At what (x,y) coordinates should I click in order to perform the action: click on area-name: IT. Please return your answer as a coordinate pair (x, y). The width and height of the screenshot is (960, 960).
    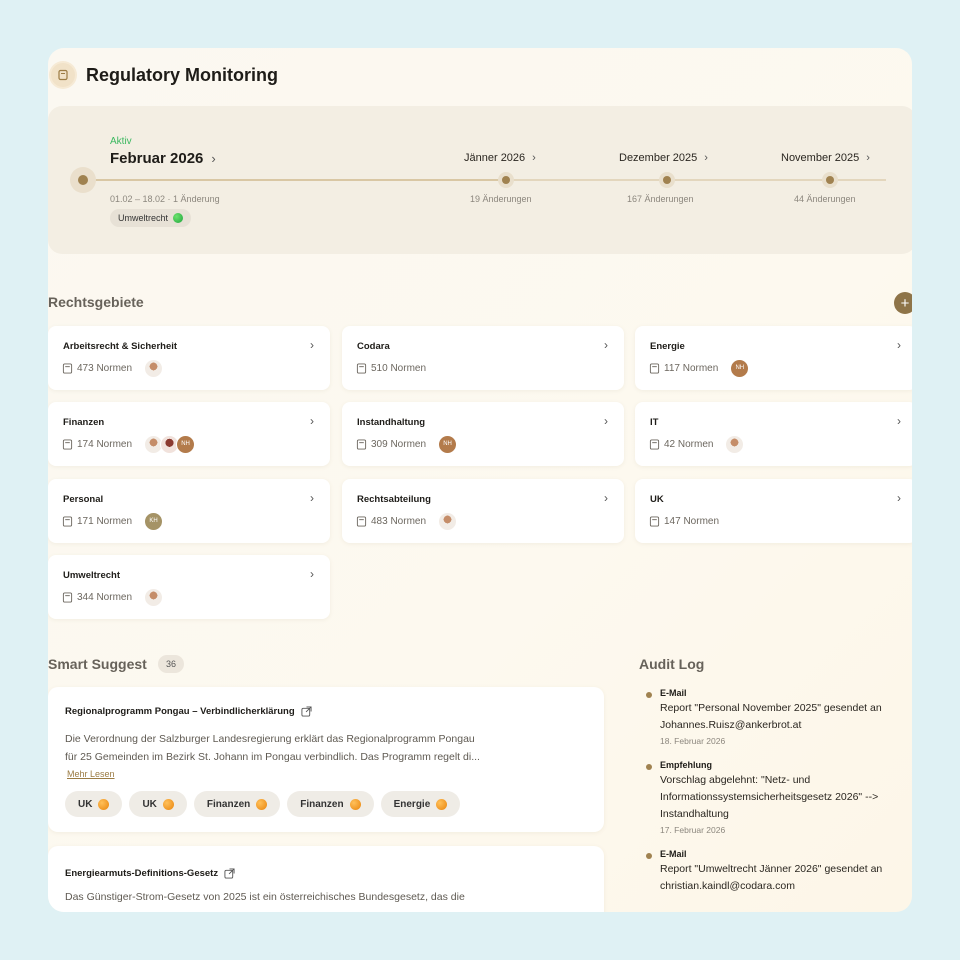
    Looking at the image, I should click on (654, 422).